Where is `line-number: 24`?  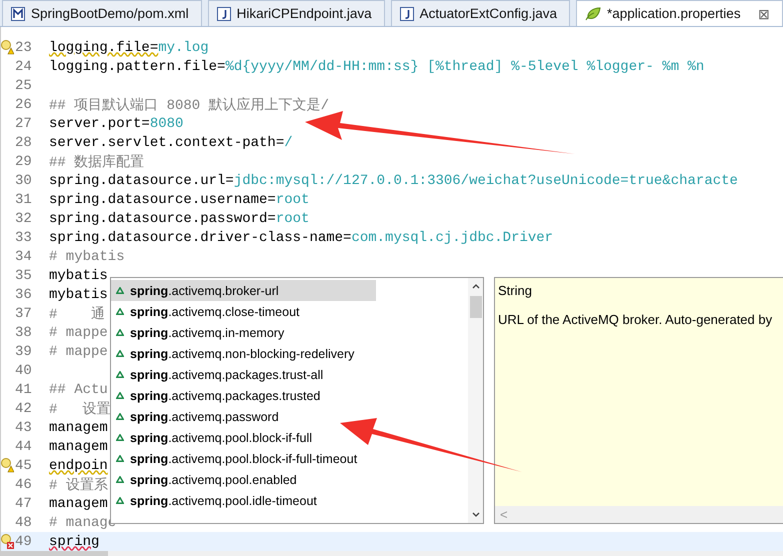 line-number: 24 is located at coordinates (24, 66).